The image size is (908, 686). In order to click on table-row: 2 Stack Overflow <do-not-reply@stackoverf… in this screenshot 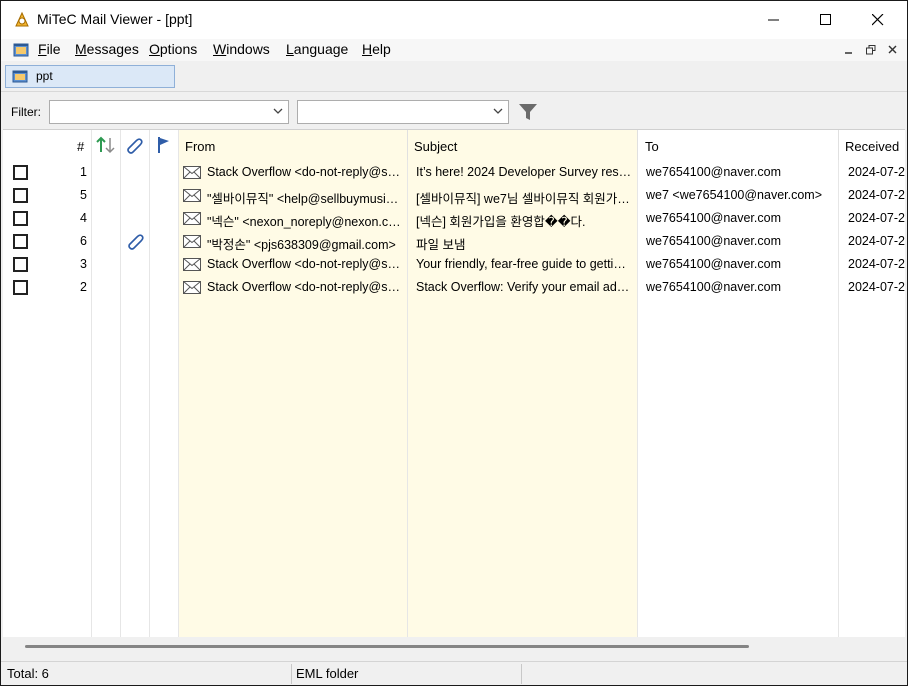, I will do `click(454, 287)`.